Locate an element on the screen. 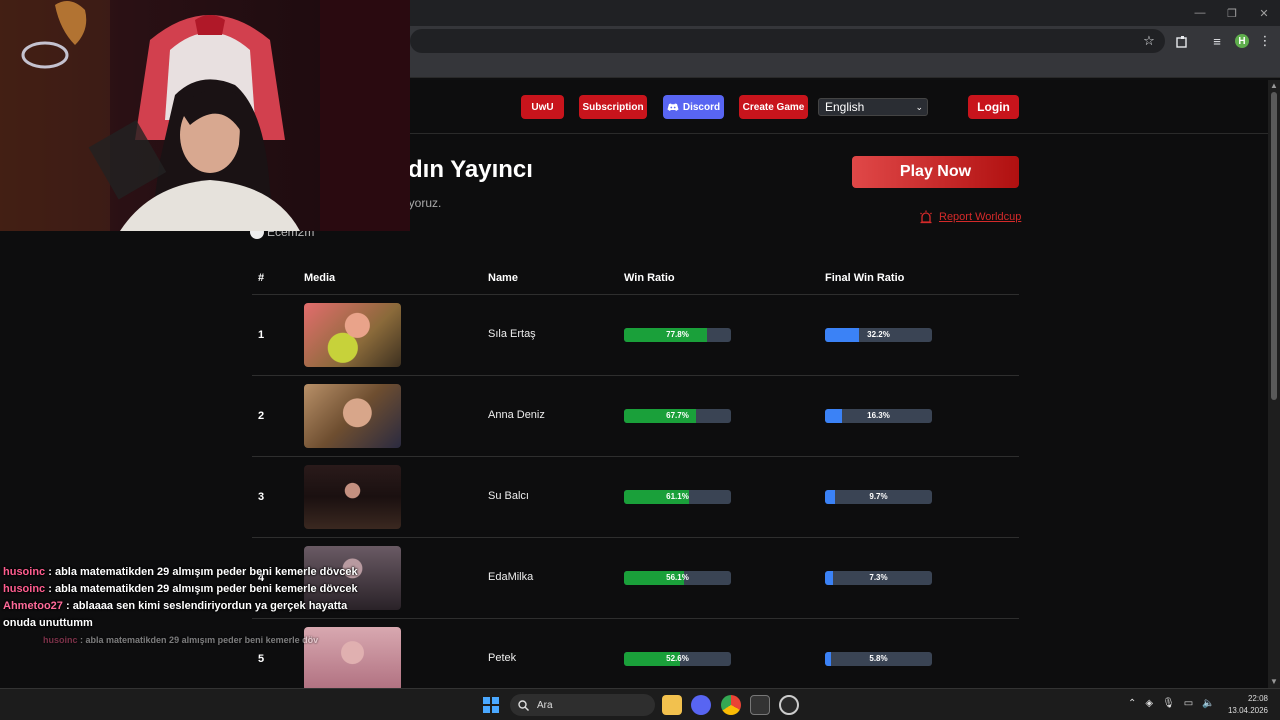  start-icon is located at coordinates (491, 705).